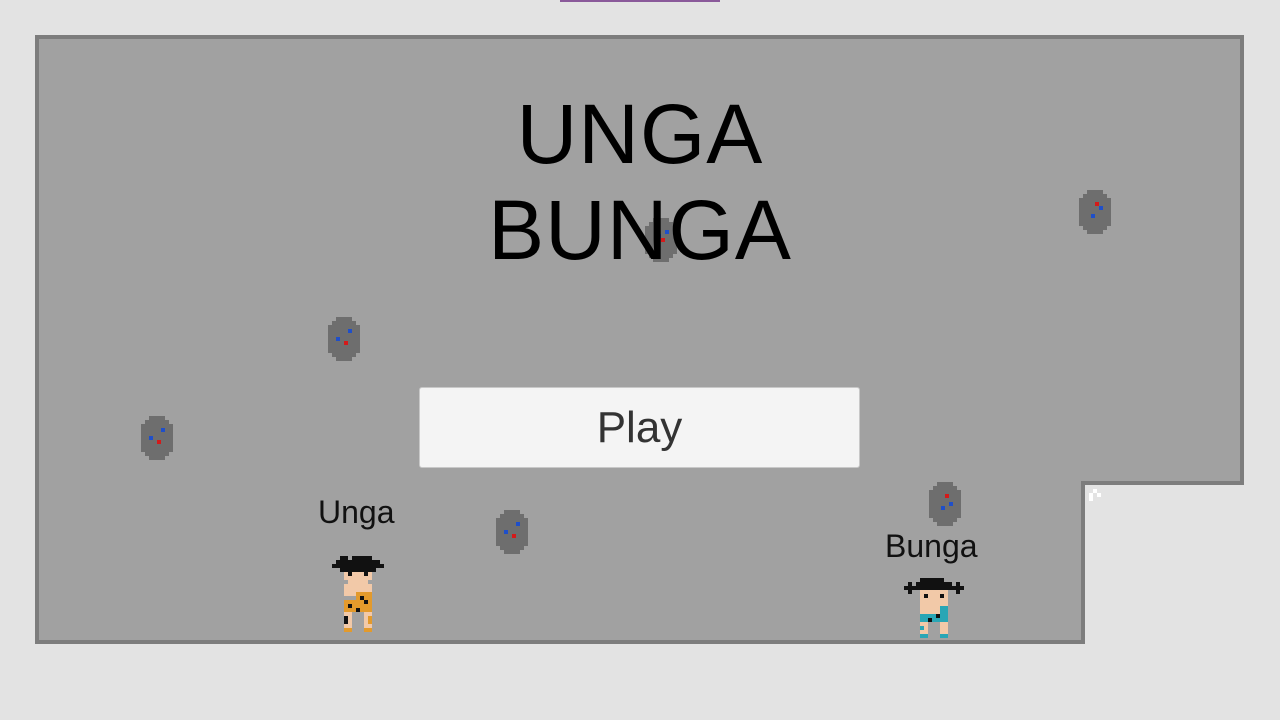 This screenshot has height=720, width=1280. What do you see at coordinates (640, 134) in the screenshot?
I see `game-title-line-1: UNGA` at bounding box center [640, 134].